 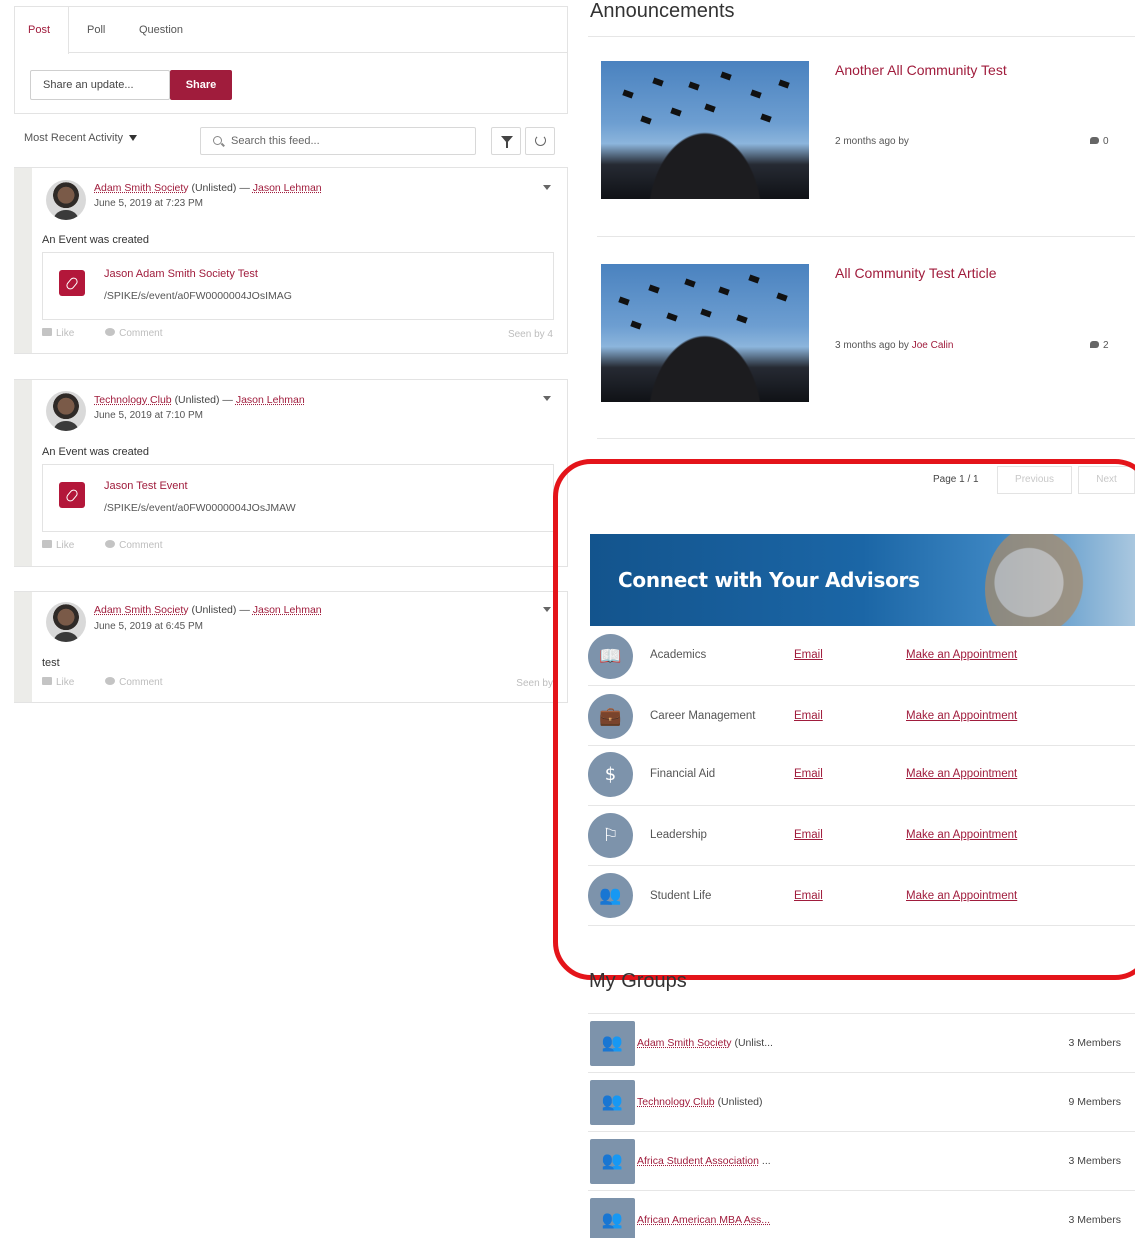 I want to click on visibility-label: (Unlisted), so click(x=214, y=188).